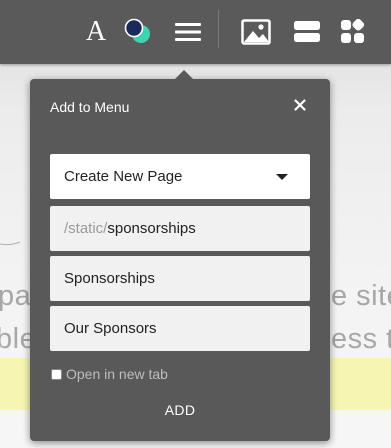 Image resolution: width=391 pixels, height=448 pixels. I want to click on page-type-select: Create New Page, so click(180, 176).